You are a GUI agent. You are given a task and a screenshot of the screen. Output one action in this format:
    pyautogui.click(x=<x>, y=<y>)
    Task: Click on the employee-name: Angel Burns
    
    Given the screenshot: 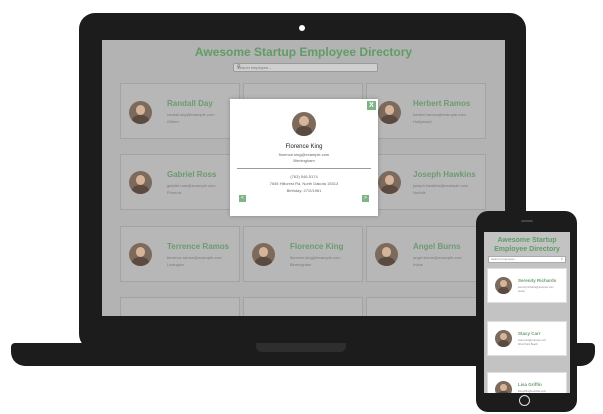 What is the action you would take?
    pyautogui.click(x=437, y=246)
    